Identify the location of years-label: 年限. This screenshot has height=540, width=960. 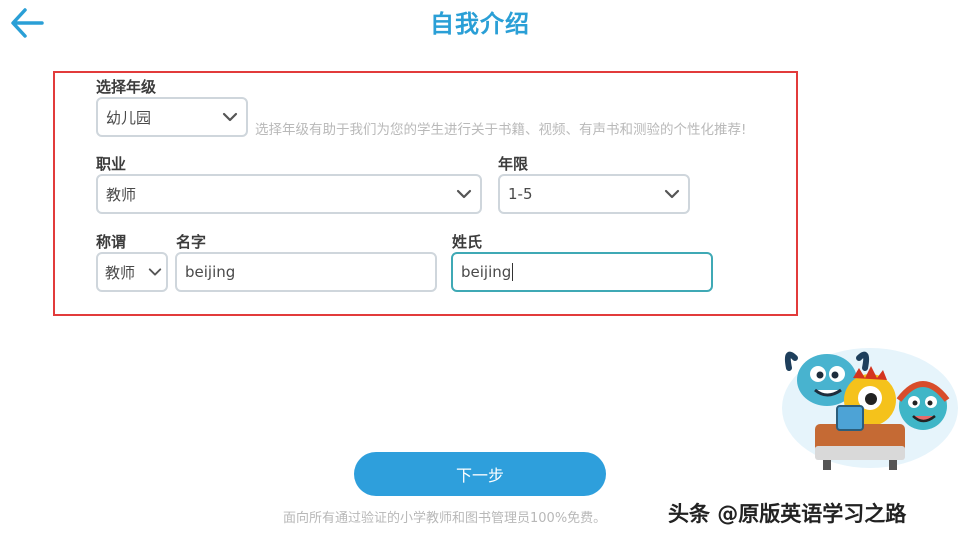
(513, 164).